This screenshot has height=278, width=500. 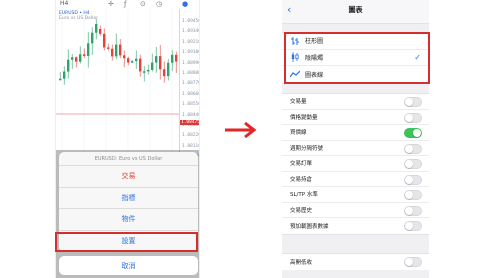 I want to click on price-axis-label: 1.08440, so click(x=191, y=115).